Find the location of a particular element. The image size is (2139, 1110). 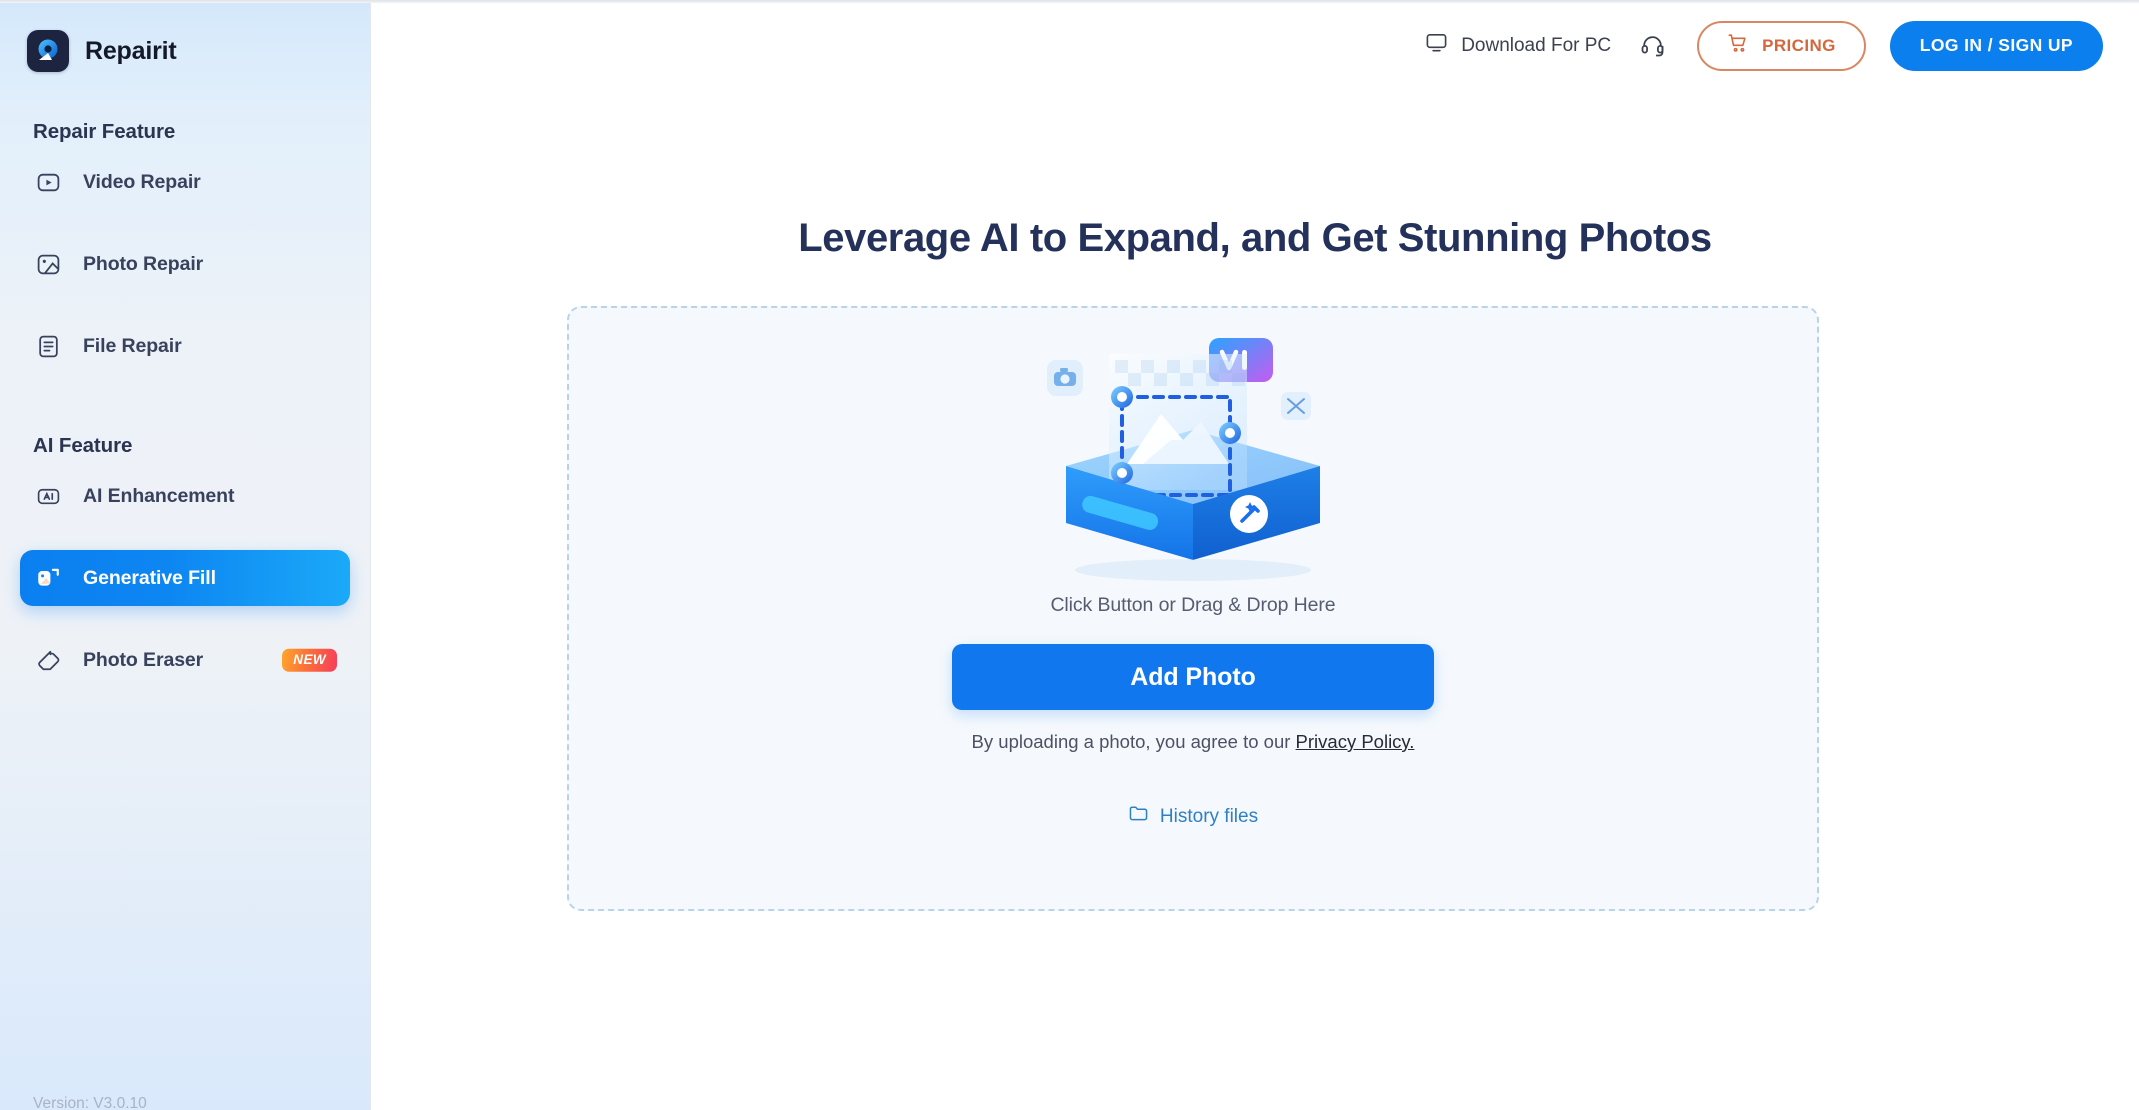

history-files-label: History files is located at coordinates (1209, 816).